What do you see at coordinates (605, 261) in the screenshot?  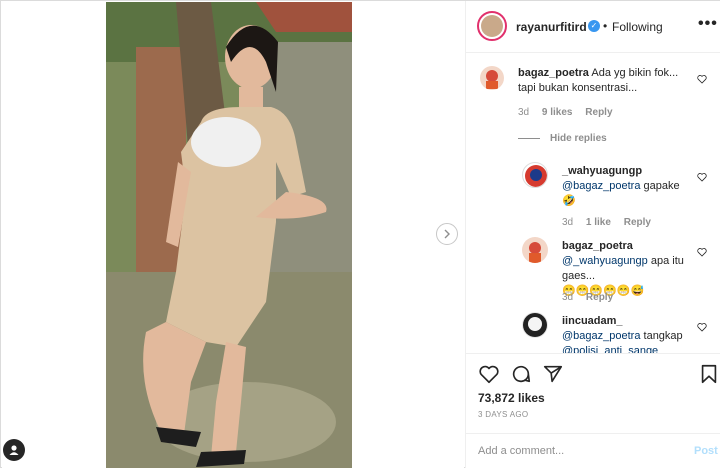 I see `reply-mention: @_wahyuagungp` at bounding box center [605, 261].